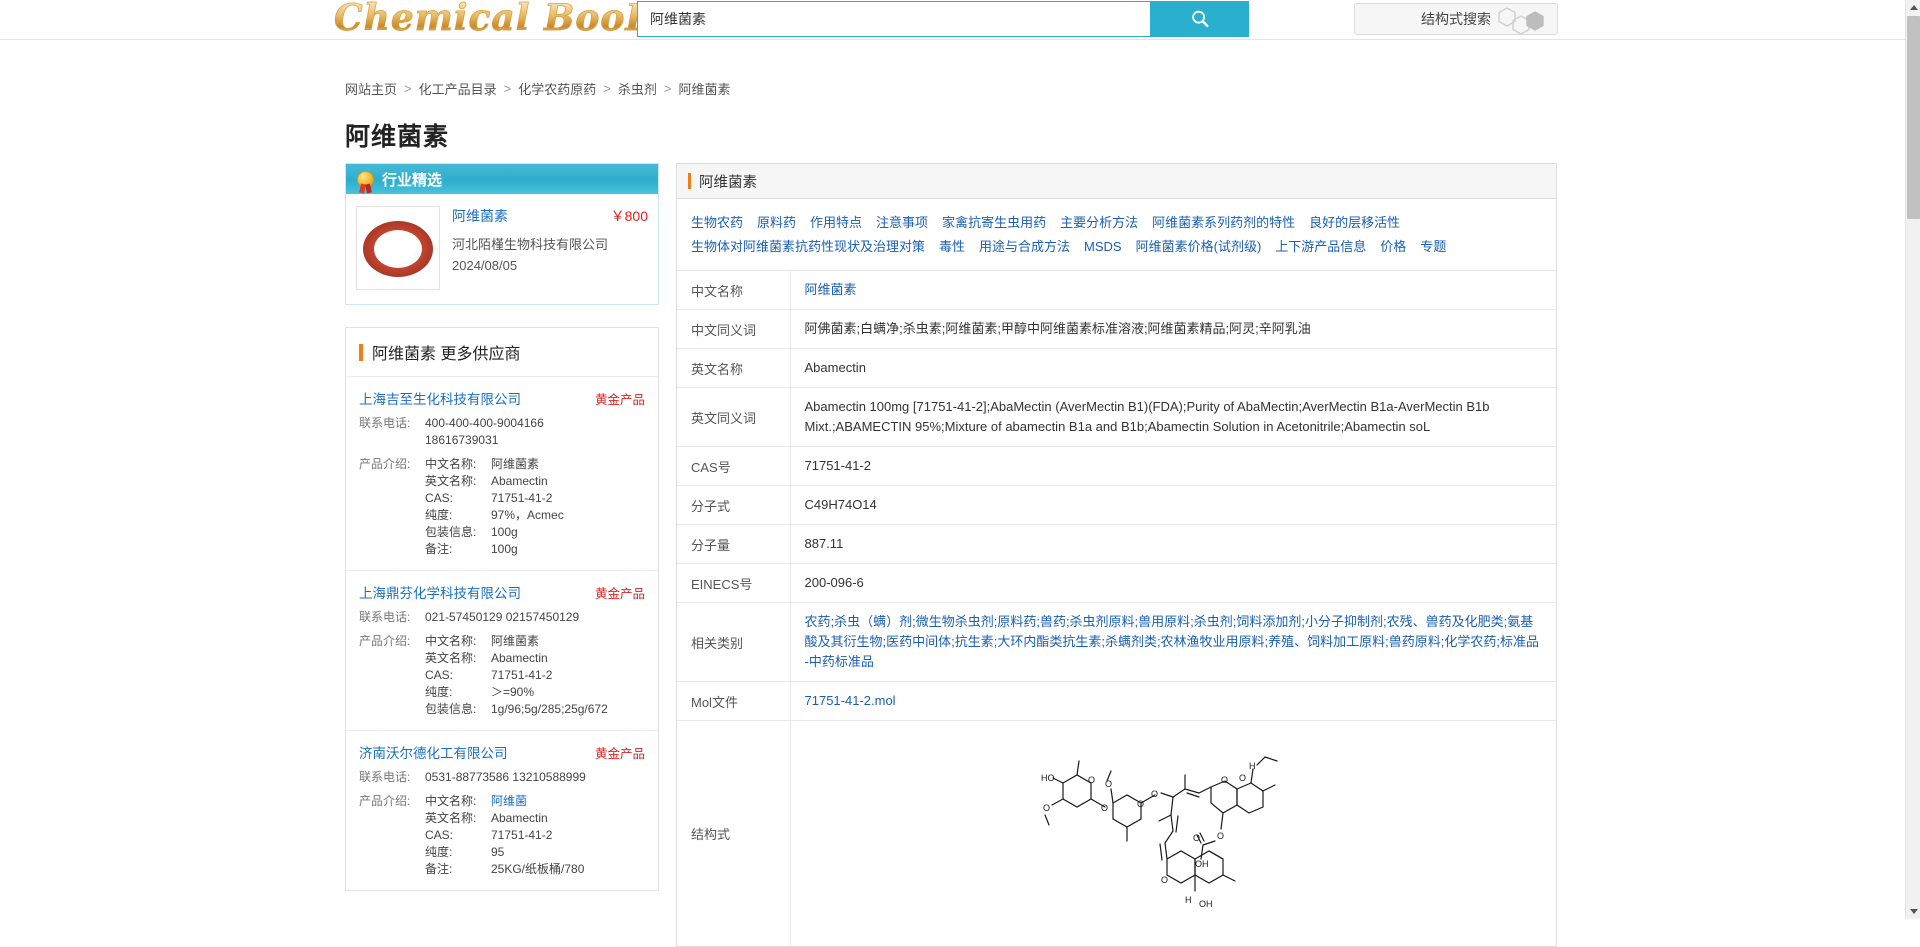  I want to click on supplier-remark: 25KG/纸板桶/780, so click(538, 869).